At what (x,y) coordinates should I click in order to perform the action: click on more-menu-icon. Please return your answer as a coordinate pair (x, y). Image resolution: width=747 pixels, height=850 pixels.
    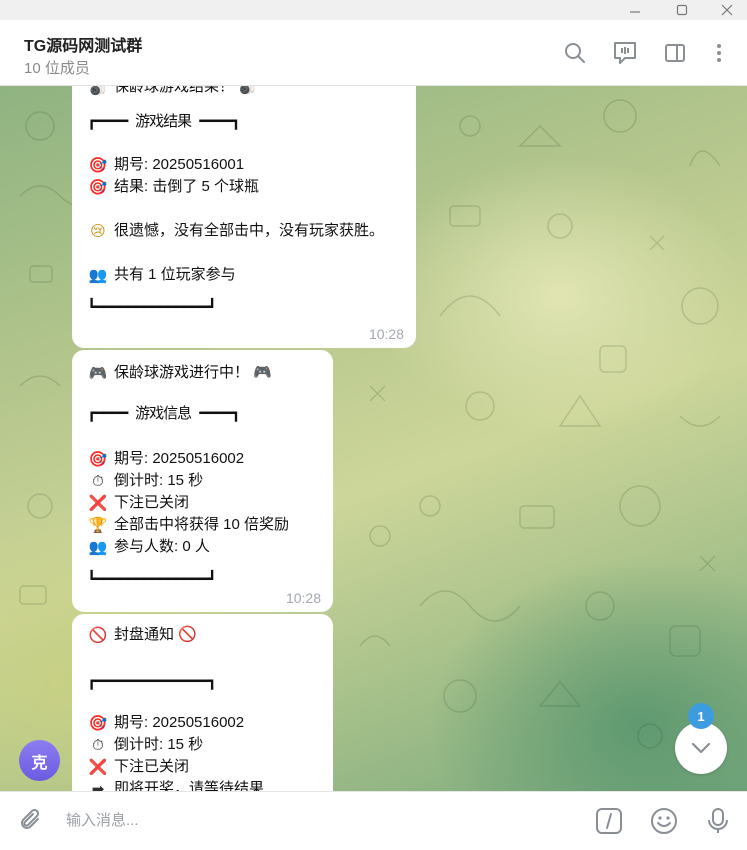
    Looking at the image, I should click on (719, 53).